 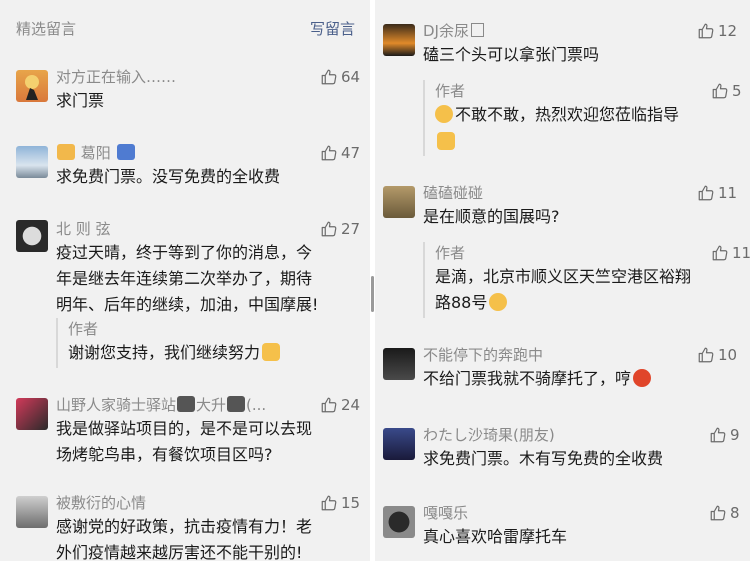 I want to click on comment-text: 真心喜欢哈雷摩托车, so click(x=495, y=536).